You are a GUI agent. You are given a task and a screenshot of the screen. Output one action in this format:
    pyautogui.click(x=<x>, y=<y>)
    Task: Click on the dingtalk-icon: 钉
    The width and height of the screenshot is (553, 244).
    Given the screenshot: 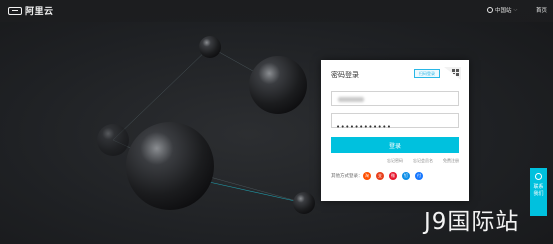 What is the action you would take?
    pyautogui.click(x=406, y=176)
    